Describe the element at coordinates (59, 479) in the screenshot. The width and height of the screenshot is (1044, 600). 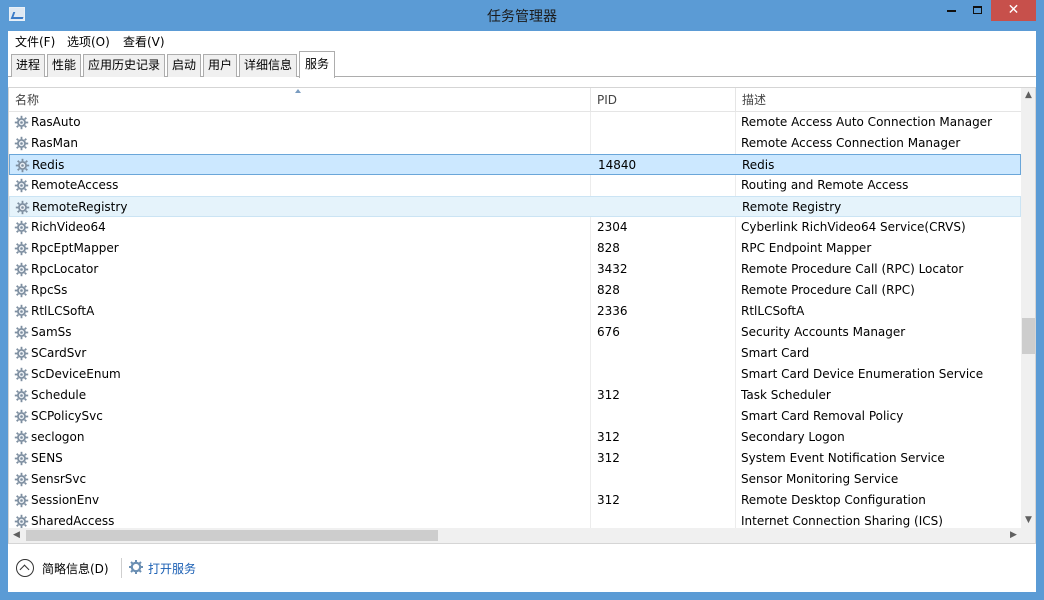
I see `service-name: SensrSvc` at that location.